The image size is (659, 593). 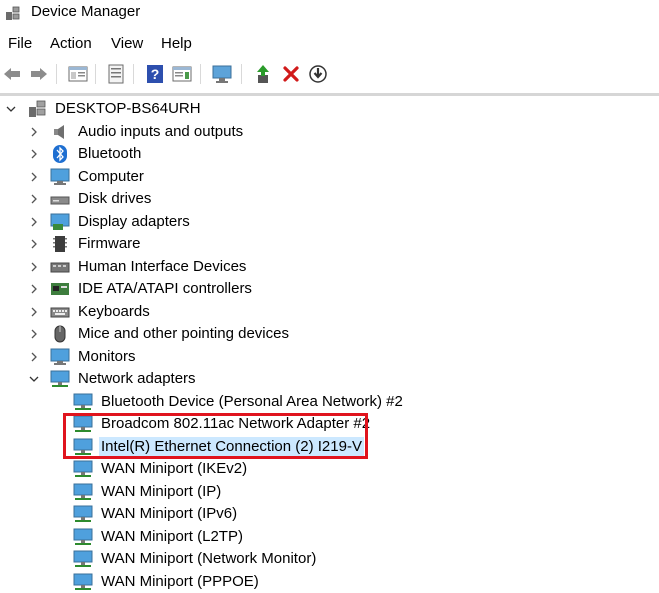 I want to click on hid-icon, so click(x=60, y=267).